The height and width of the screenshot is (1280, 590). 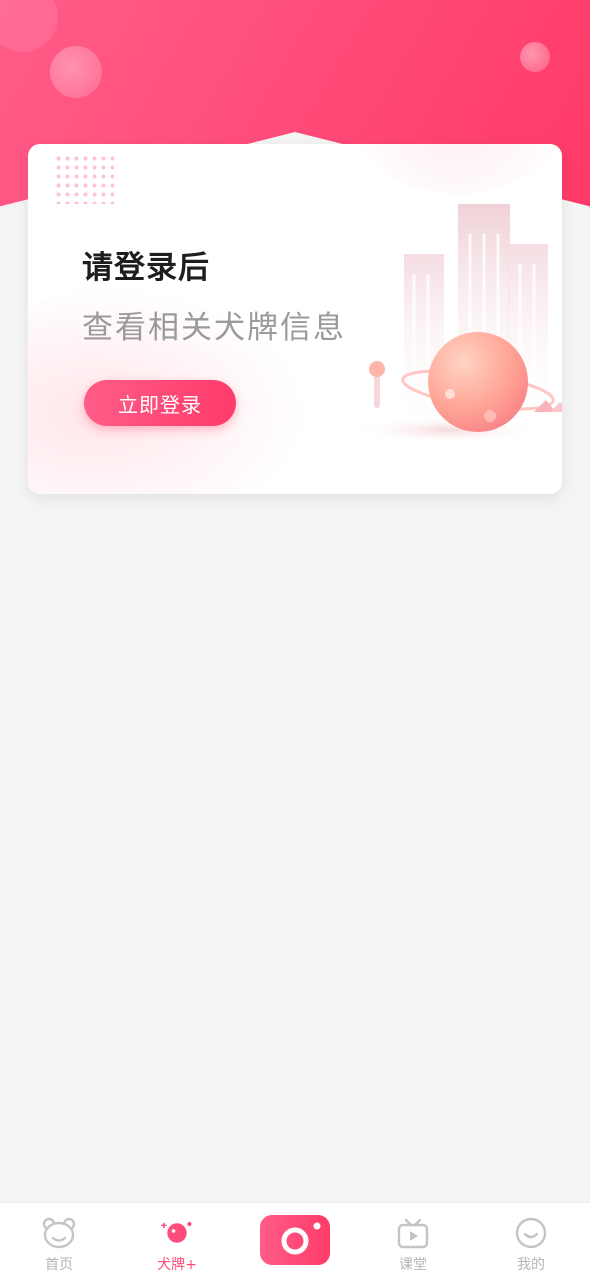 I want to click on bottom-tab-bar: 首页 犬牌+ 课堂 我的, so click(x=295, y=1241).